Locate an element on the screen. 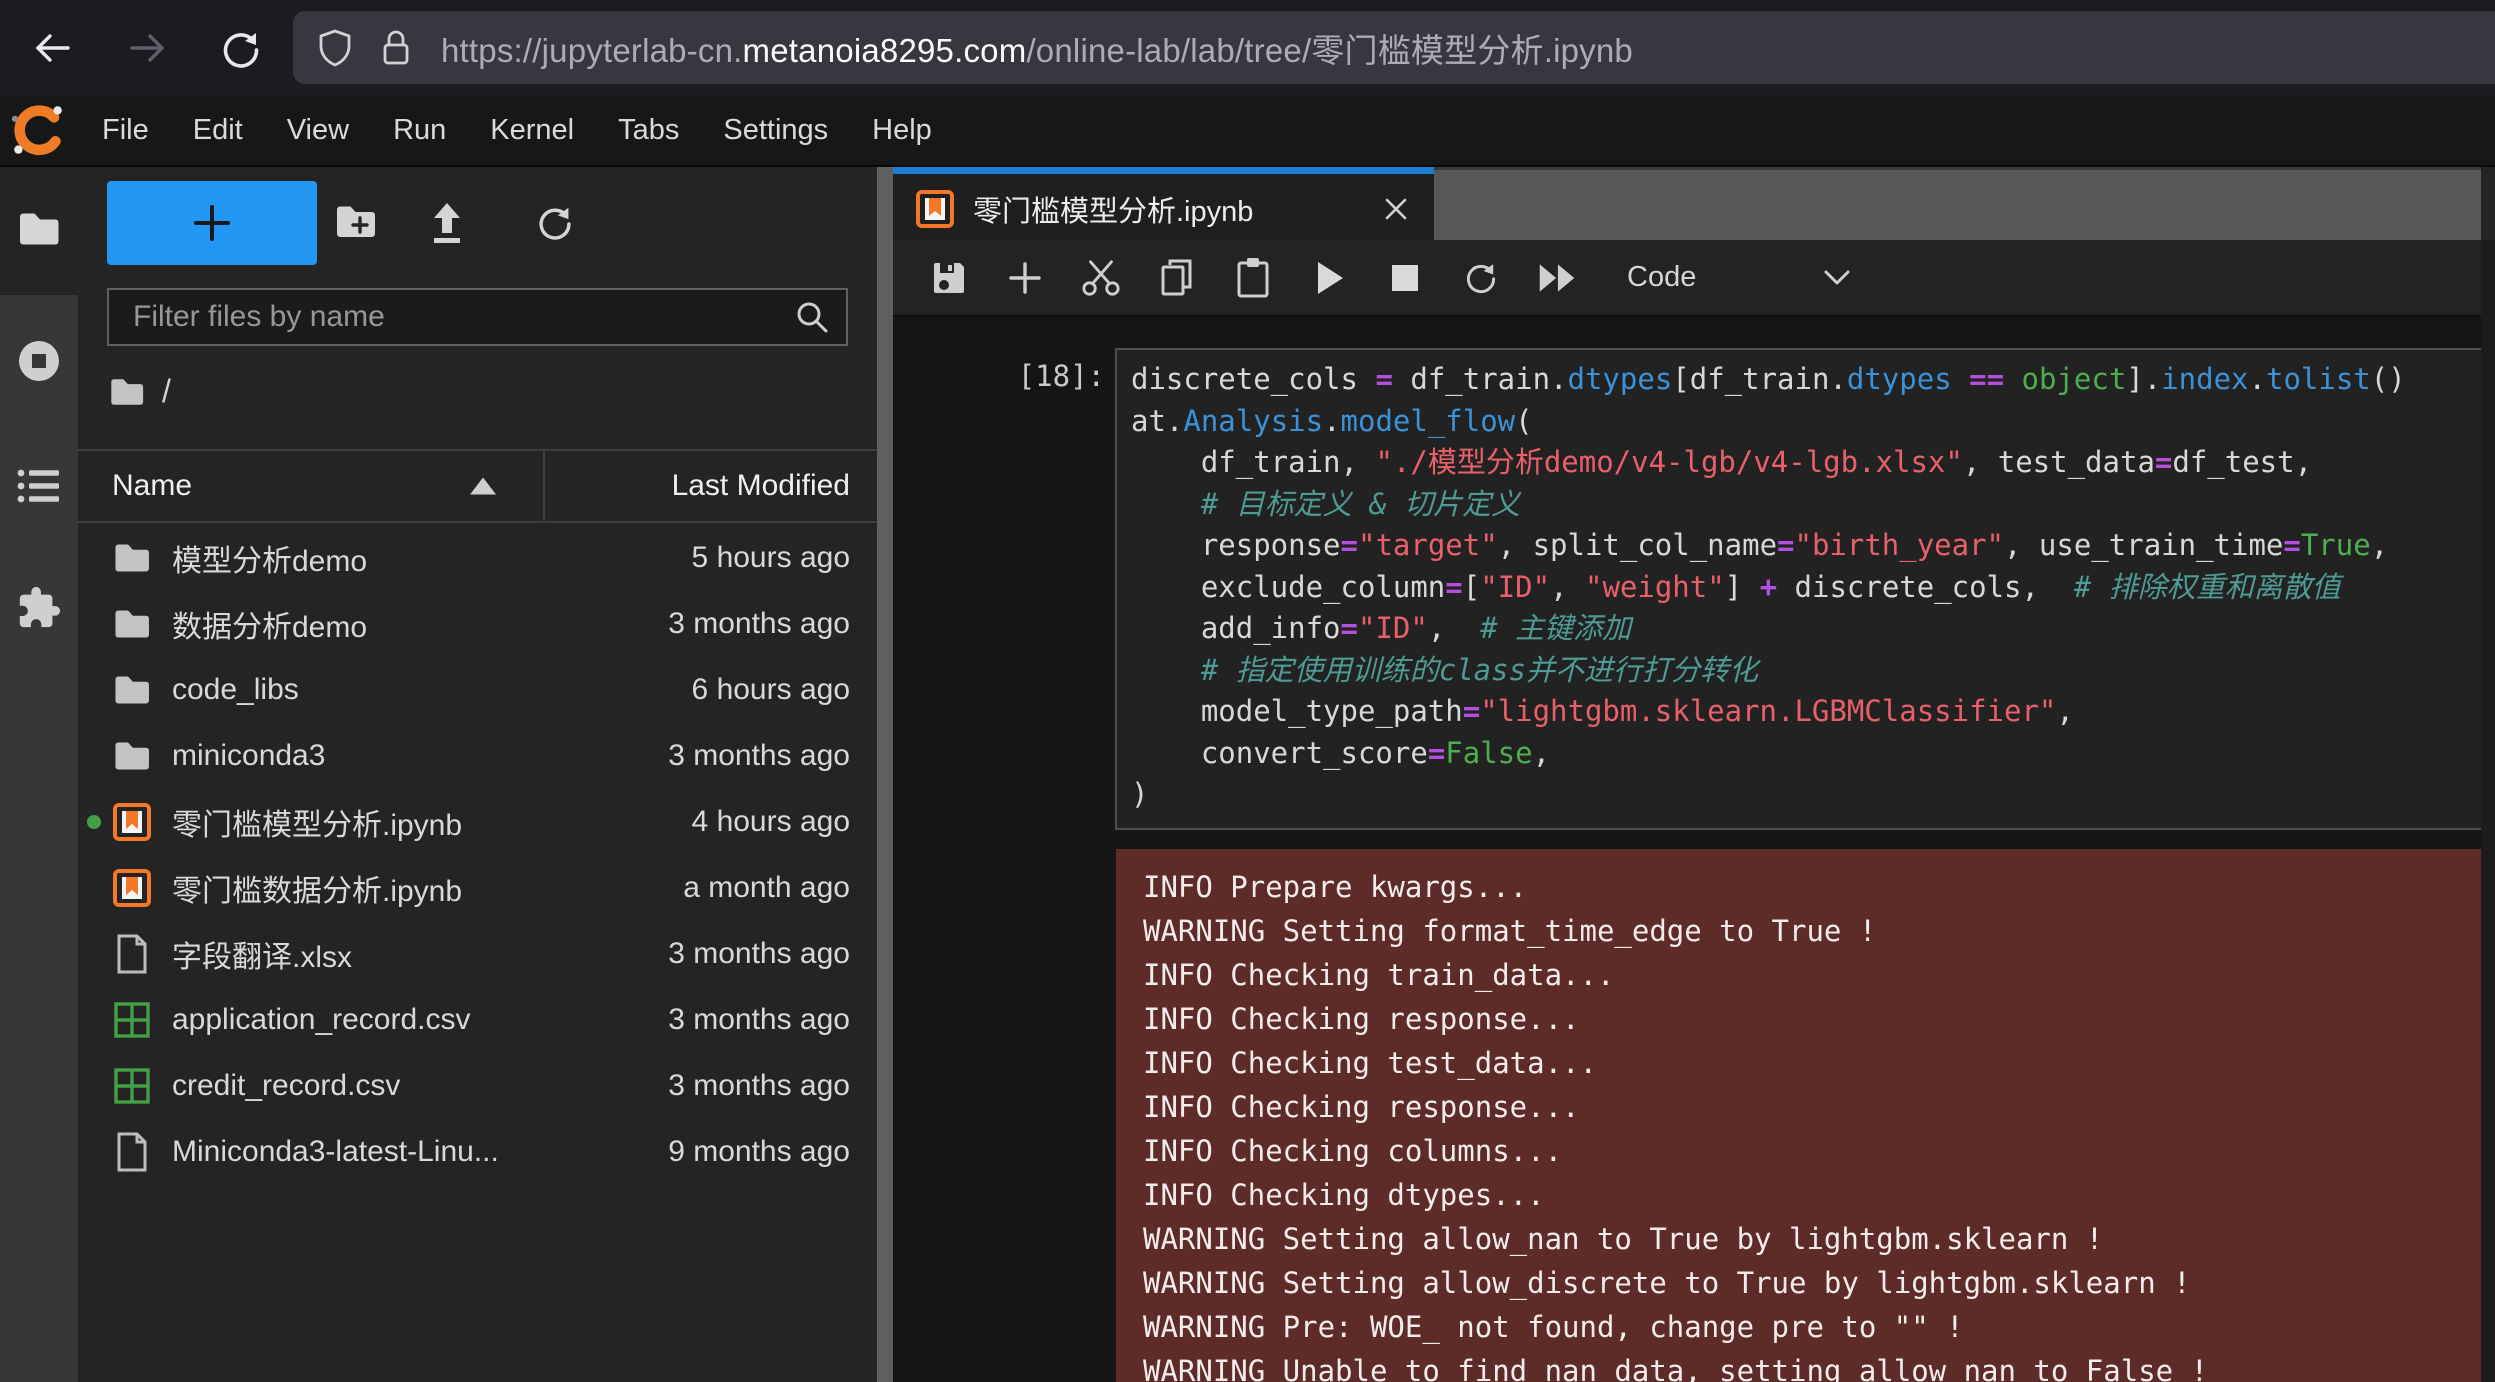  notebook-toolbar: Code is located at coordinates (1687, 278).